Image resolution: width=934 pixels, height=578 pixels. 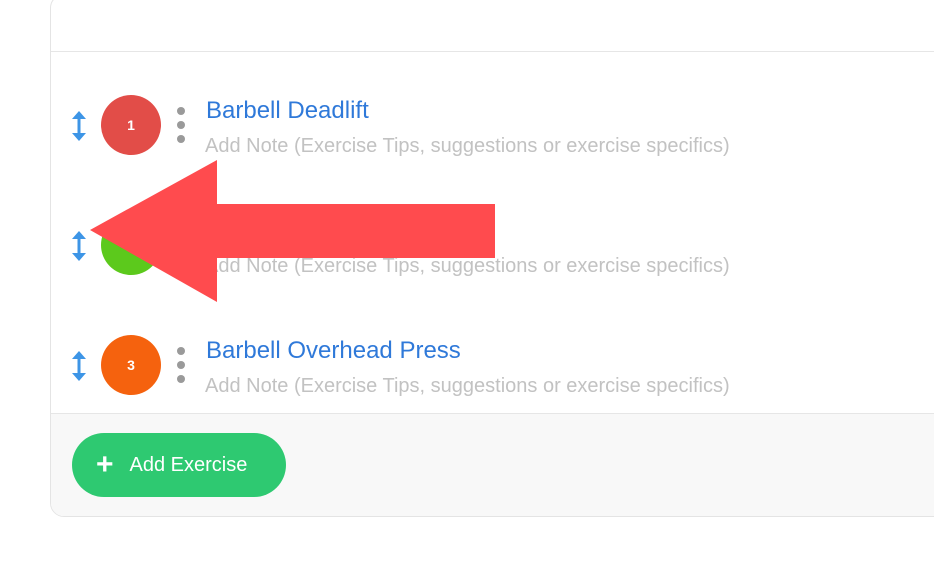 I want to click on exercise-number-badge: 3, so click(x=131, y=365).